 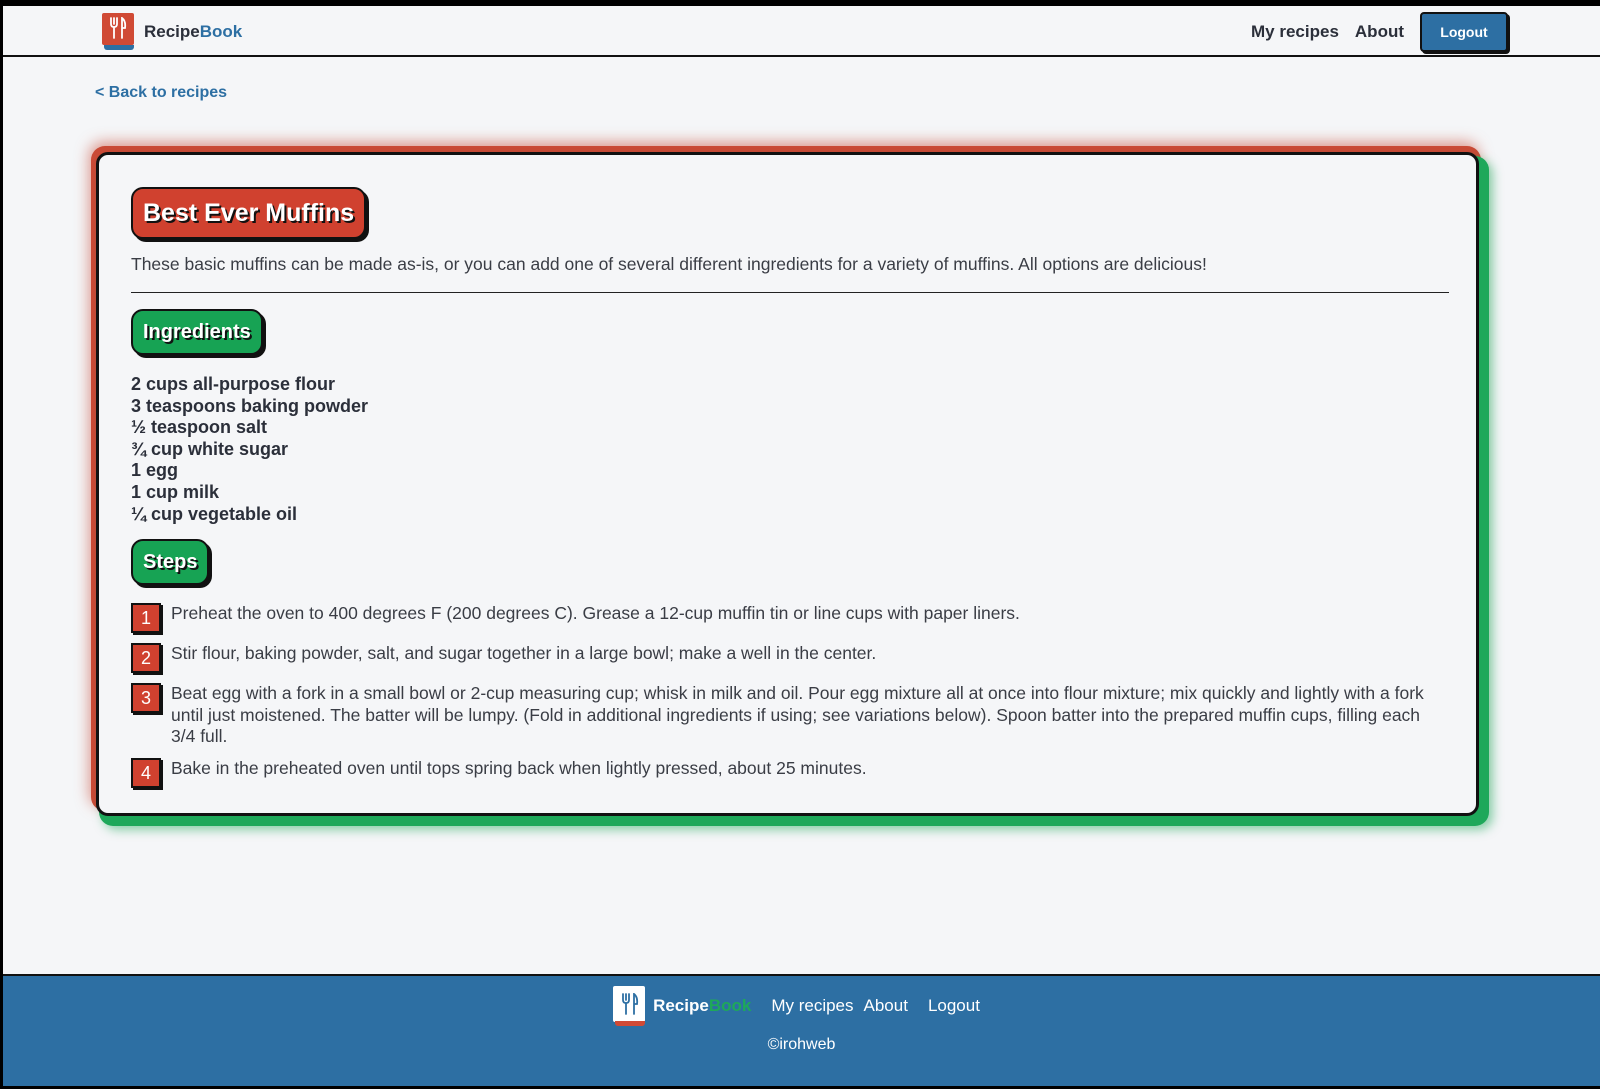 What do you see at coordinates (175, 491) in the screenshot?
I see `ingredient-item: 1 cup milk` at bounding box center [175, 491].